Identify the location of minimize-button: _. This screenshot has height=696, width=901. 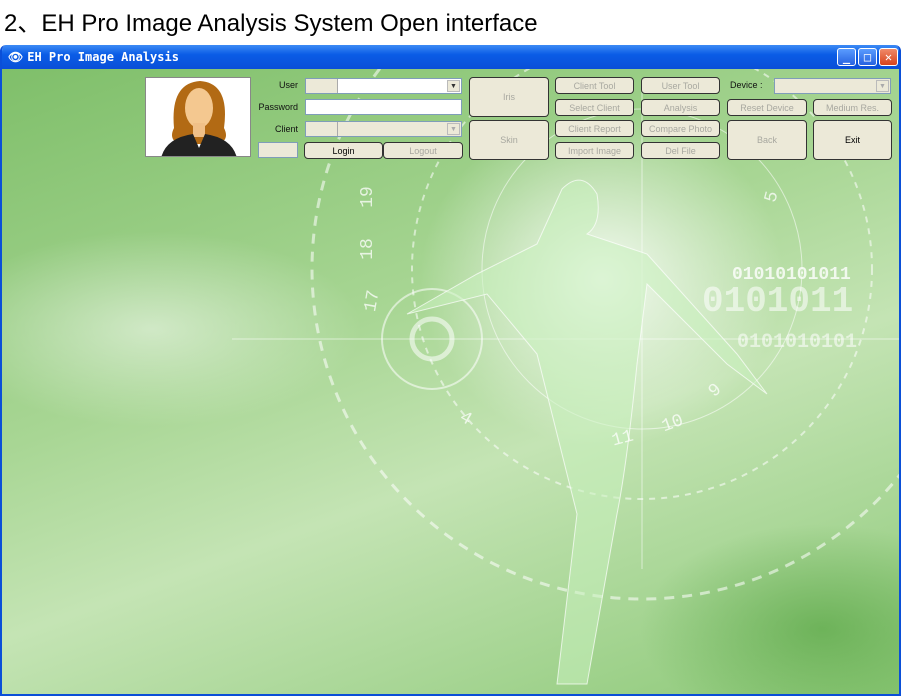
(846, 57).